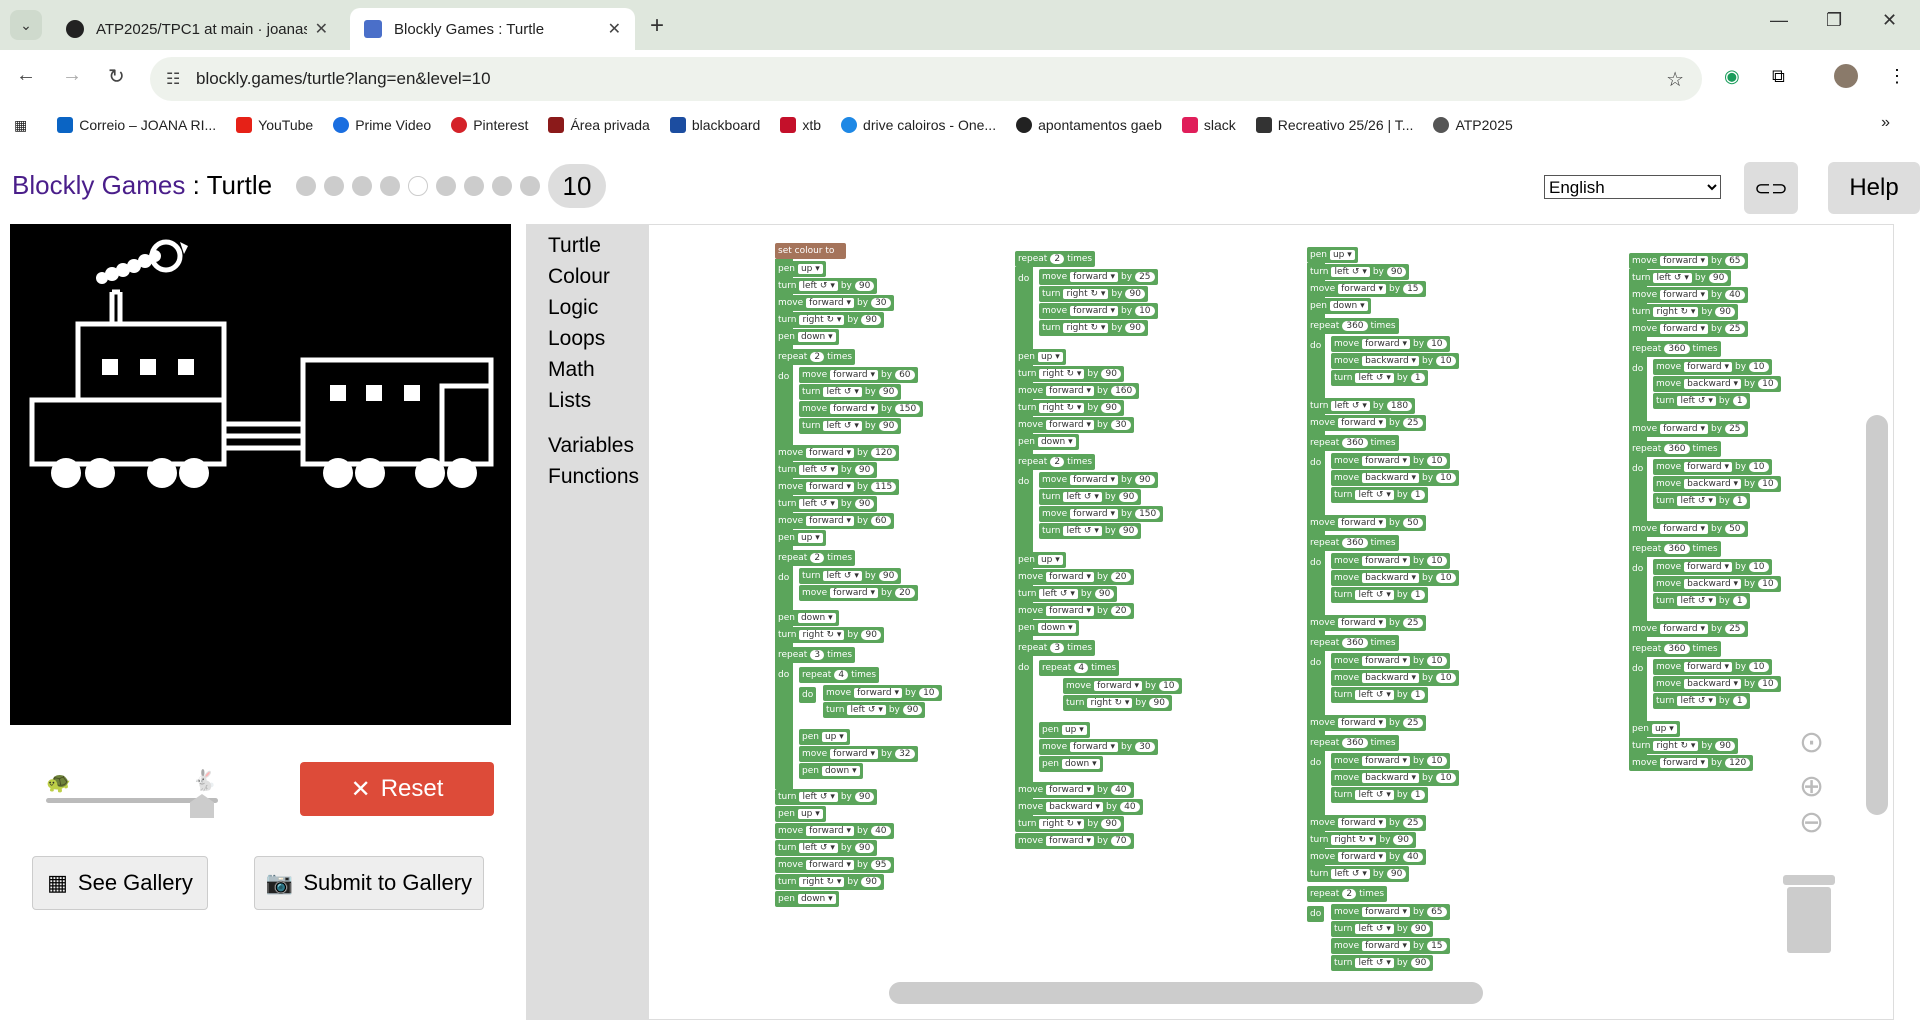  What do you see at coordinates (1089, 125) in the screenshot?
I see `bookmark-item: apontamentos gaeb` at bounding box center [1089, 125].